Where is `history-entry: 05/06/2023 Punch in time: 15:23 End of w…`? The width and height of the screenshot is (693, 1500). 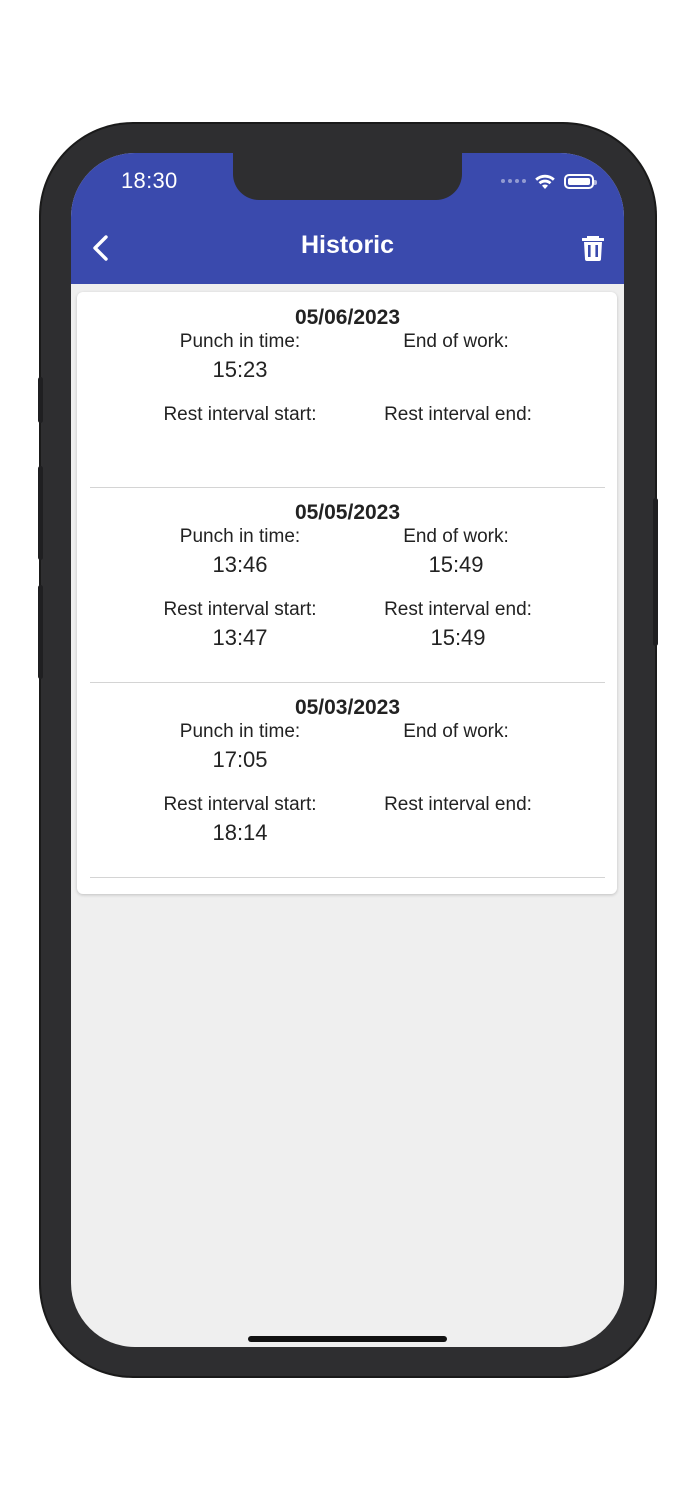 history-entry: 05/06/2023 Punch in time: 15:23 End of w… is located at coordinates (347, 390).